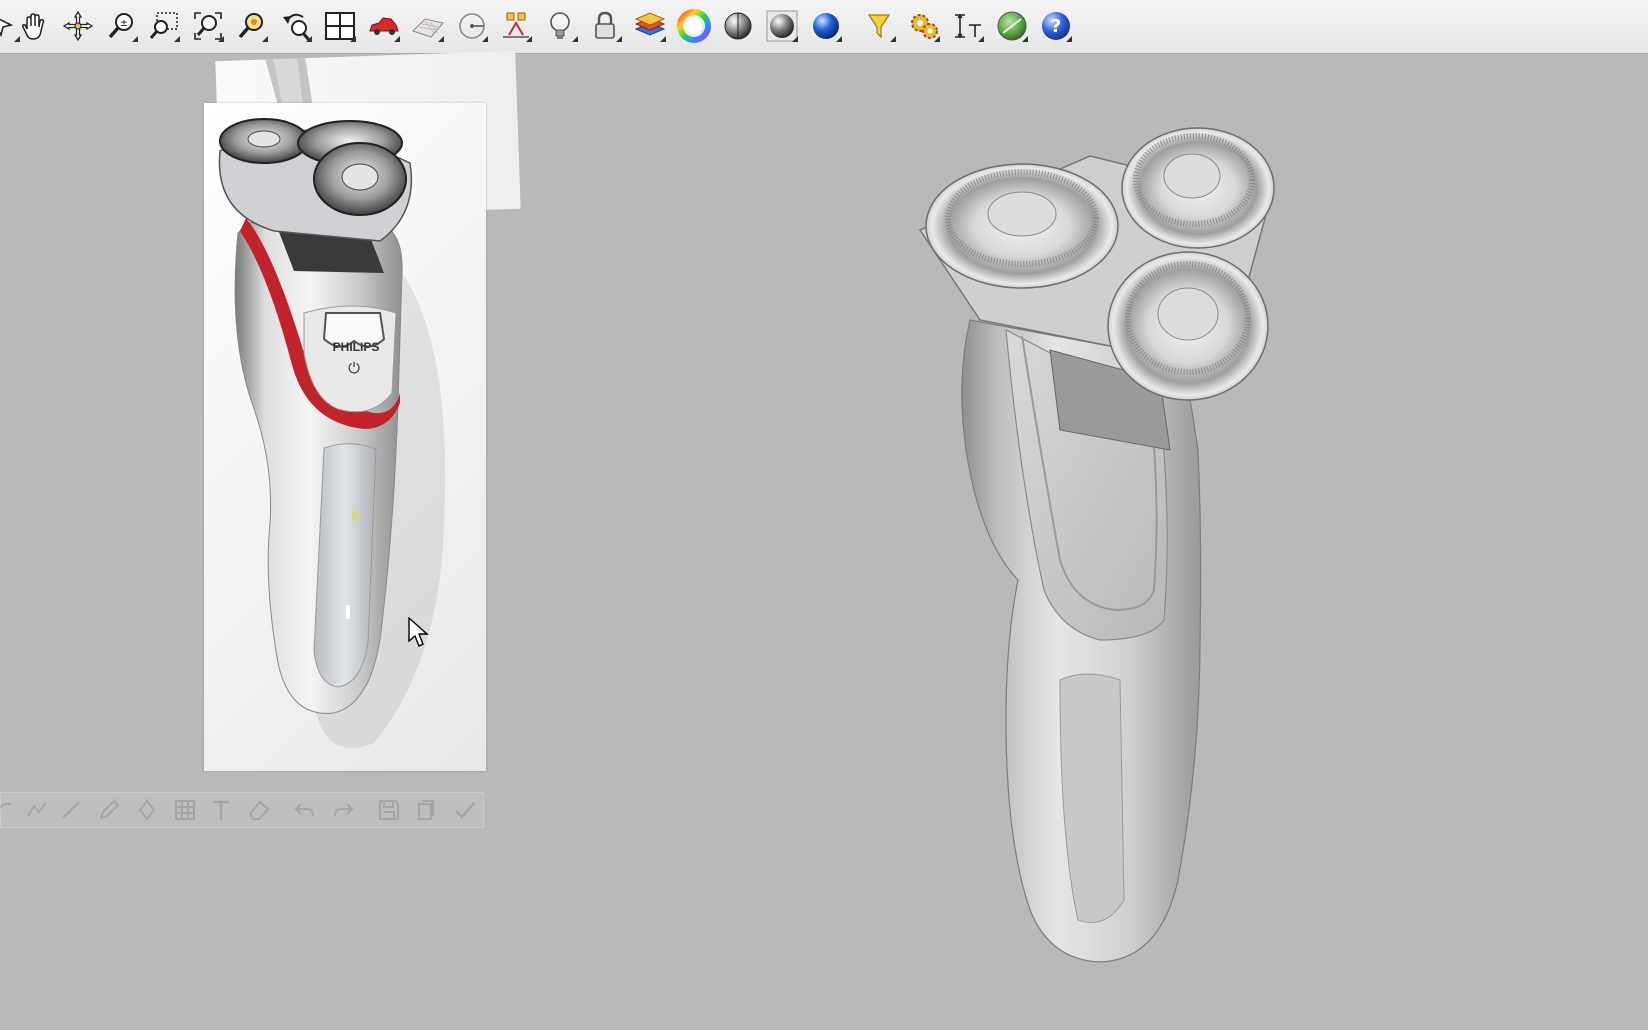 The height and width of the screenshot is (1030, 1648). What do you see at coordinates (332, 433) in the screenshot?
I see `reference-shaver-photo: PHILIPS ⏻` at bounding box center [332, 433].